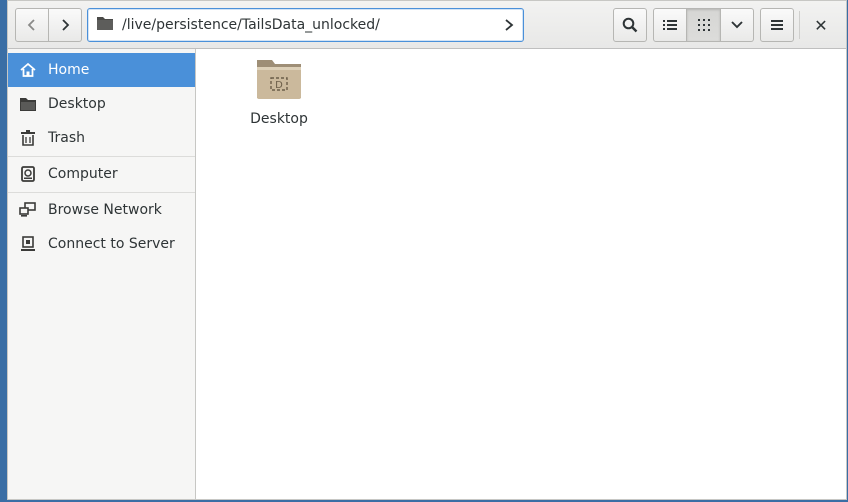 This screenshot has width=848, height=502. I want to click on list-view-icon, so click(670, 25).